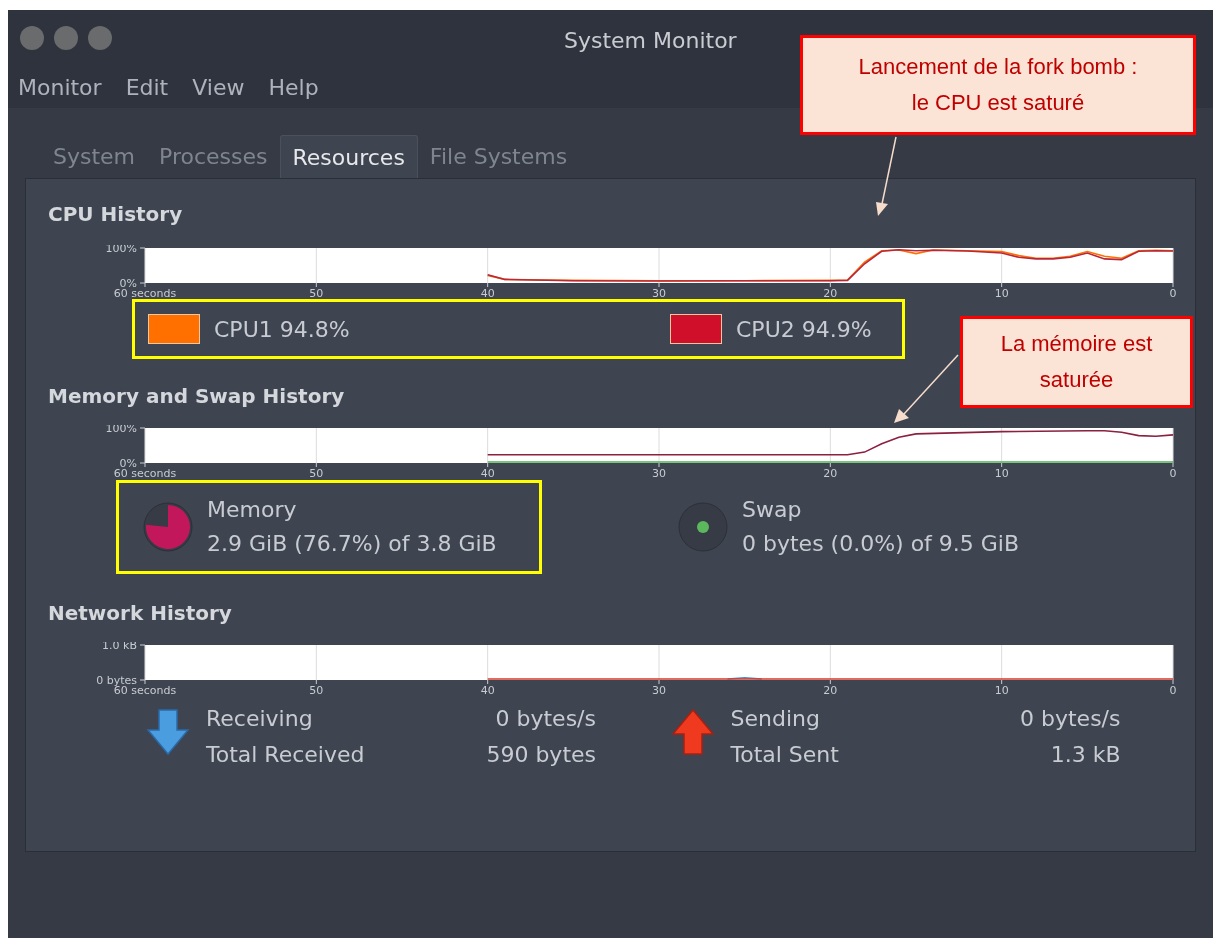  Describe the element at coordinates (540, 755) in the screenshot. I see `stat-value: 590 bytes` at that location.